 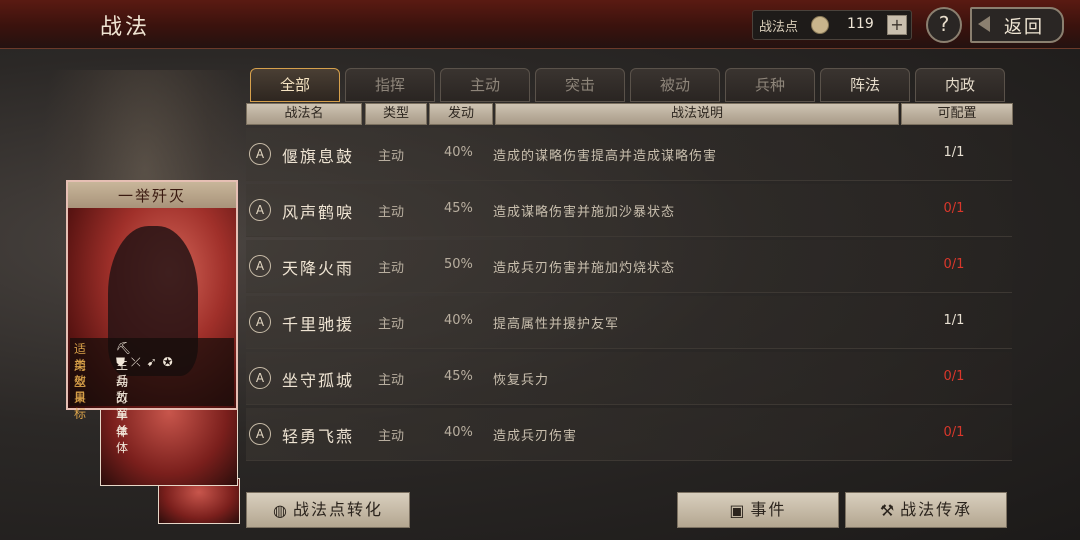 I want to click on tactic-point-coin-icon, so click(x=820, y=25).